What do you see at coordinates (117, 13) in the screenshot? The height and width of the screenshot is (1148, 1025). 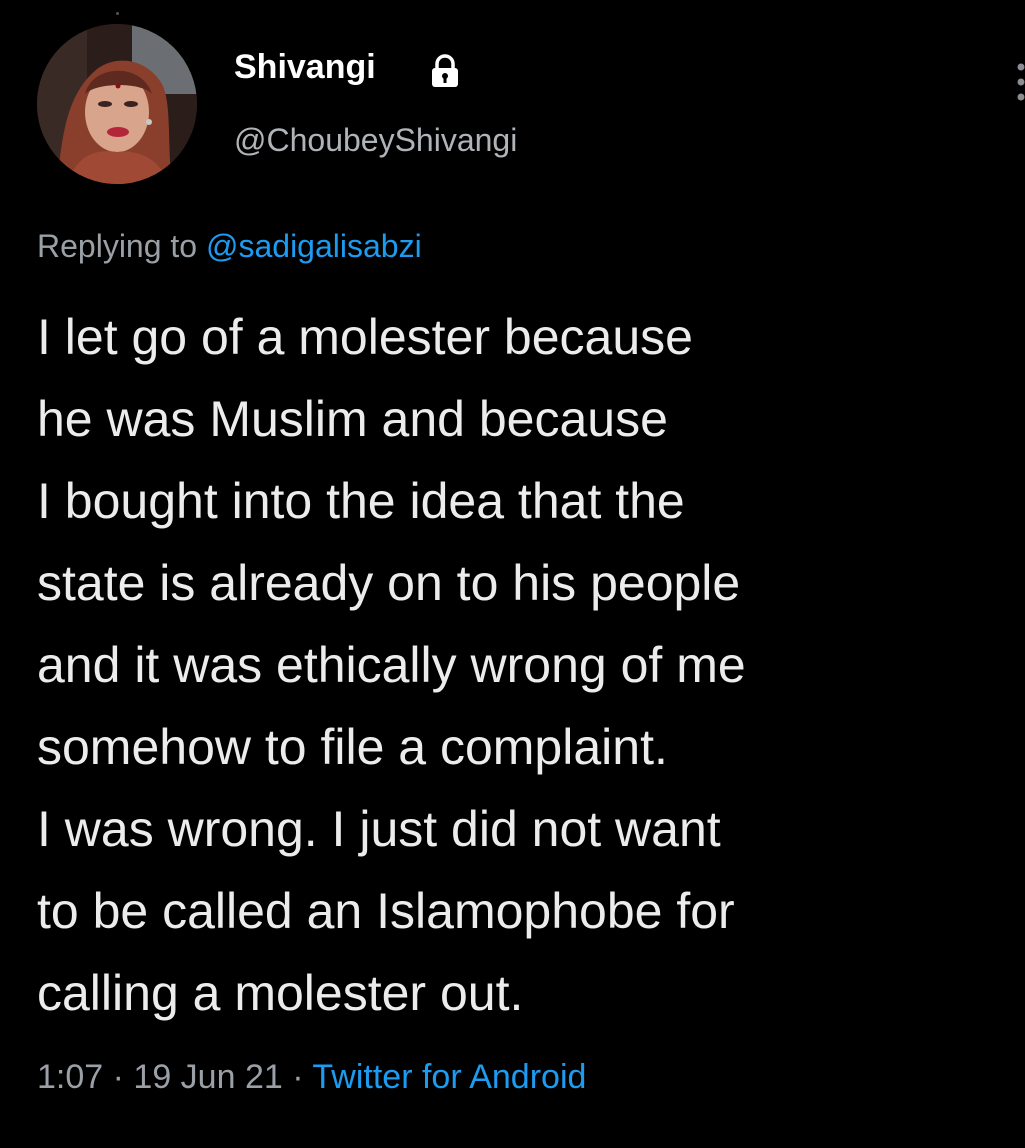 I see `status-dot` at bounding box center [117, 13].